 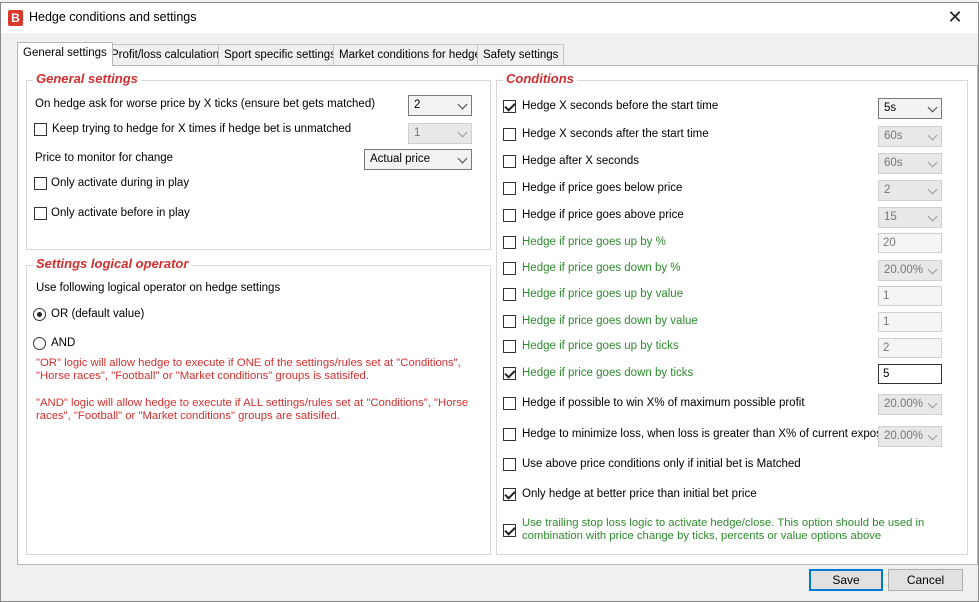 What do you see at coordinates (440, 105) in the screenshot?
I see `worse-price-select: 2` at bounding box center [440, 105].